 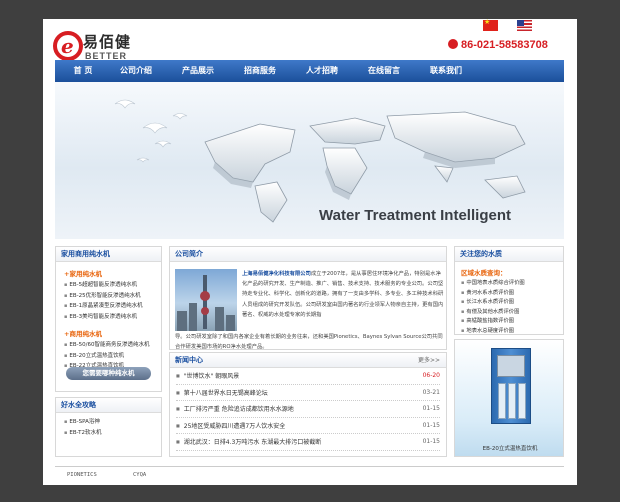 I want to click on news-item-title: 湖北武汉：日排4.3万吨污水 东湖最大排污口被截断, so click(x=248, y=442).